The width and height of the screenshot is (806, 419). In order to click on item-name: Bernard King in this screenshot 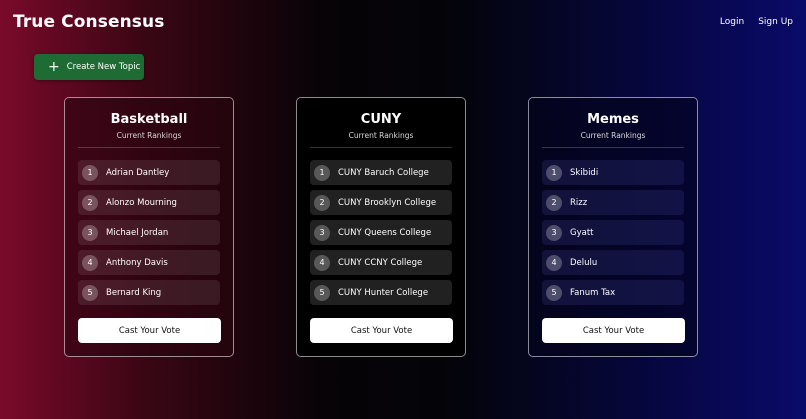, I will do `click(134, 292)`.